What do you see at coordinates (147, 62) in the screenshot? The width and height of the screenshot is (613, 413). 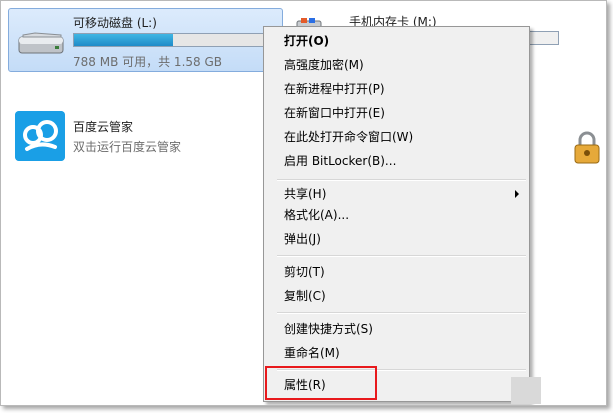 I see `drive-space-text: 788 MB 可用，共 1.58 GB` at bounding box center [147, 62].